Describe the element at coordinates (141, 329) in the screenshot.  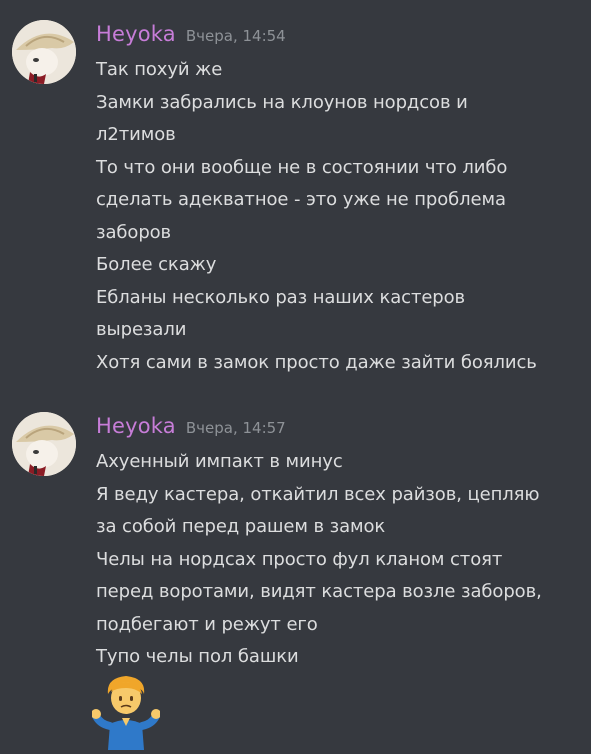
I see `message-line: вырезали` at that location.